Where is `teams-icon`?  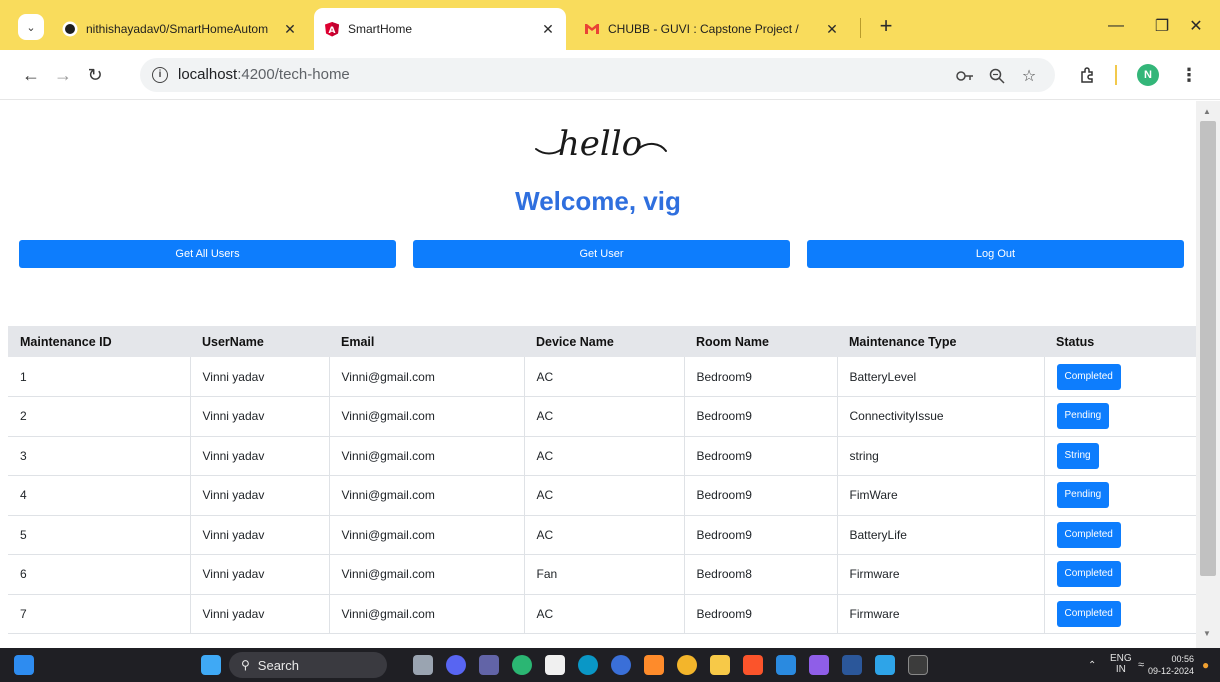 teams-icon is located at coordinates (489, 665).